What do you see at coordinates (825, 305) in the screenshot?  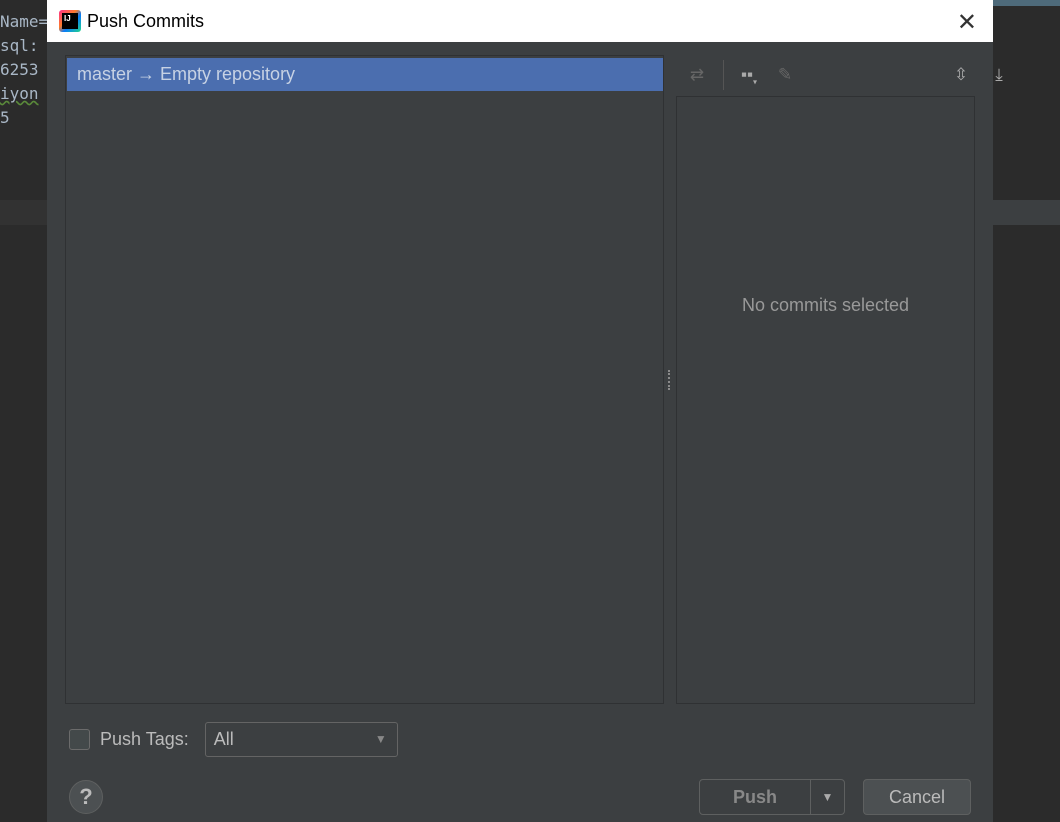 I see `empty-state-text: No commits selected` at bounding box center [825, 305].